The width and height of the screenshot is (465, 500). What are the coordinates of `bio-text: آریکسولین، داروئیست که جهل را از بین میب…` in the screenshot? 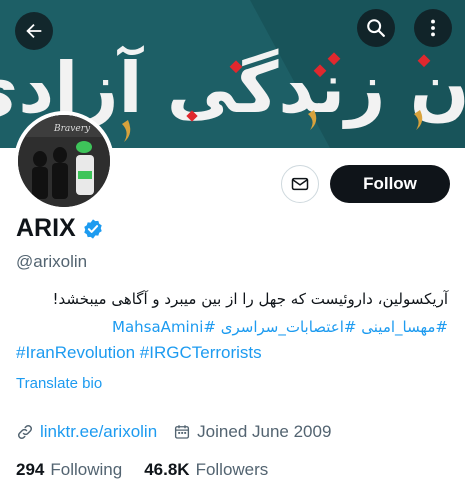 It's located at (250, 299).